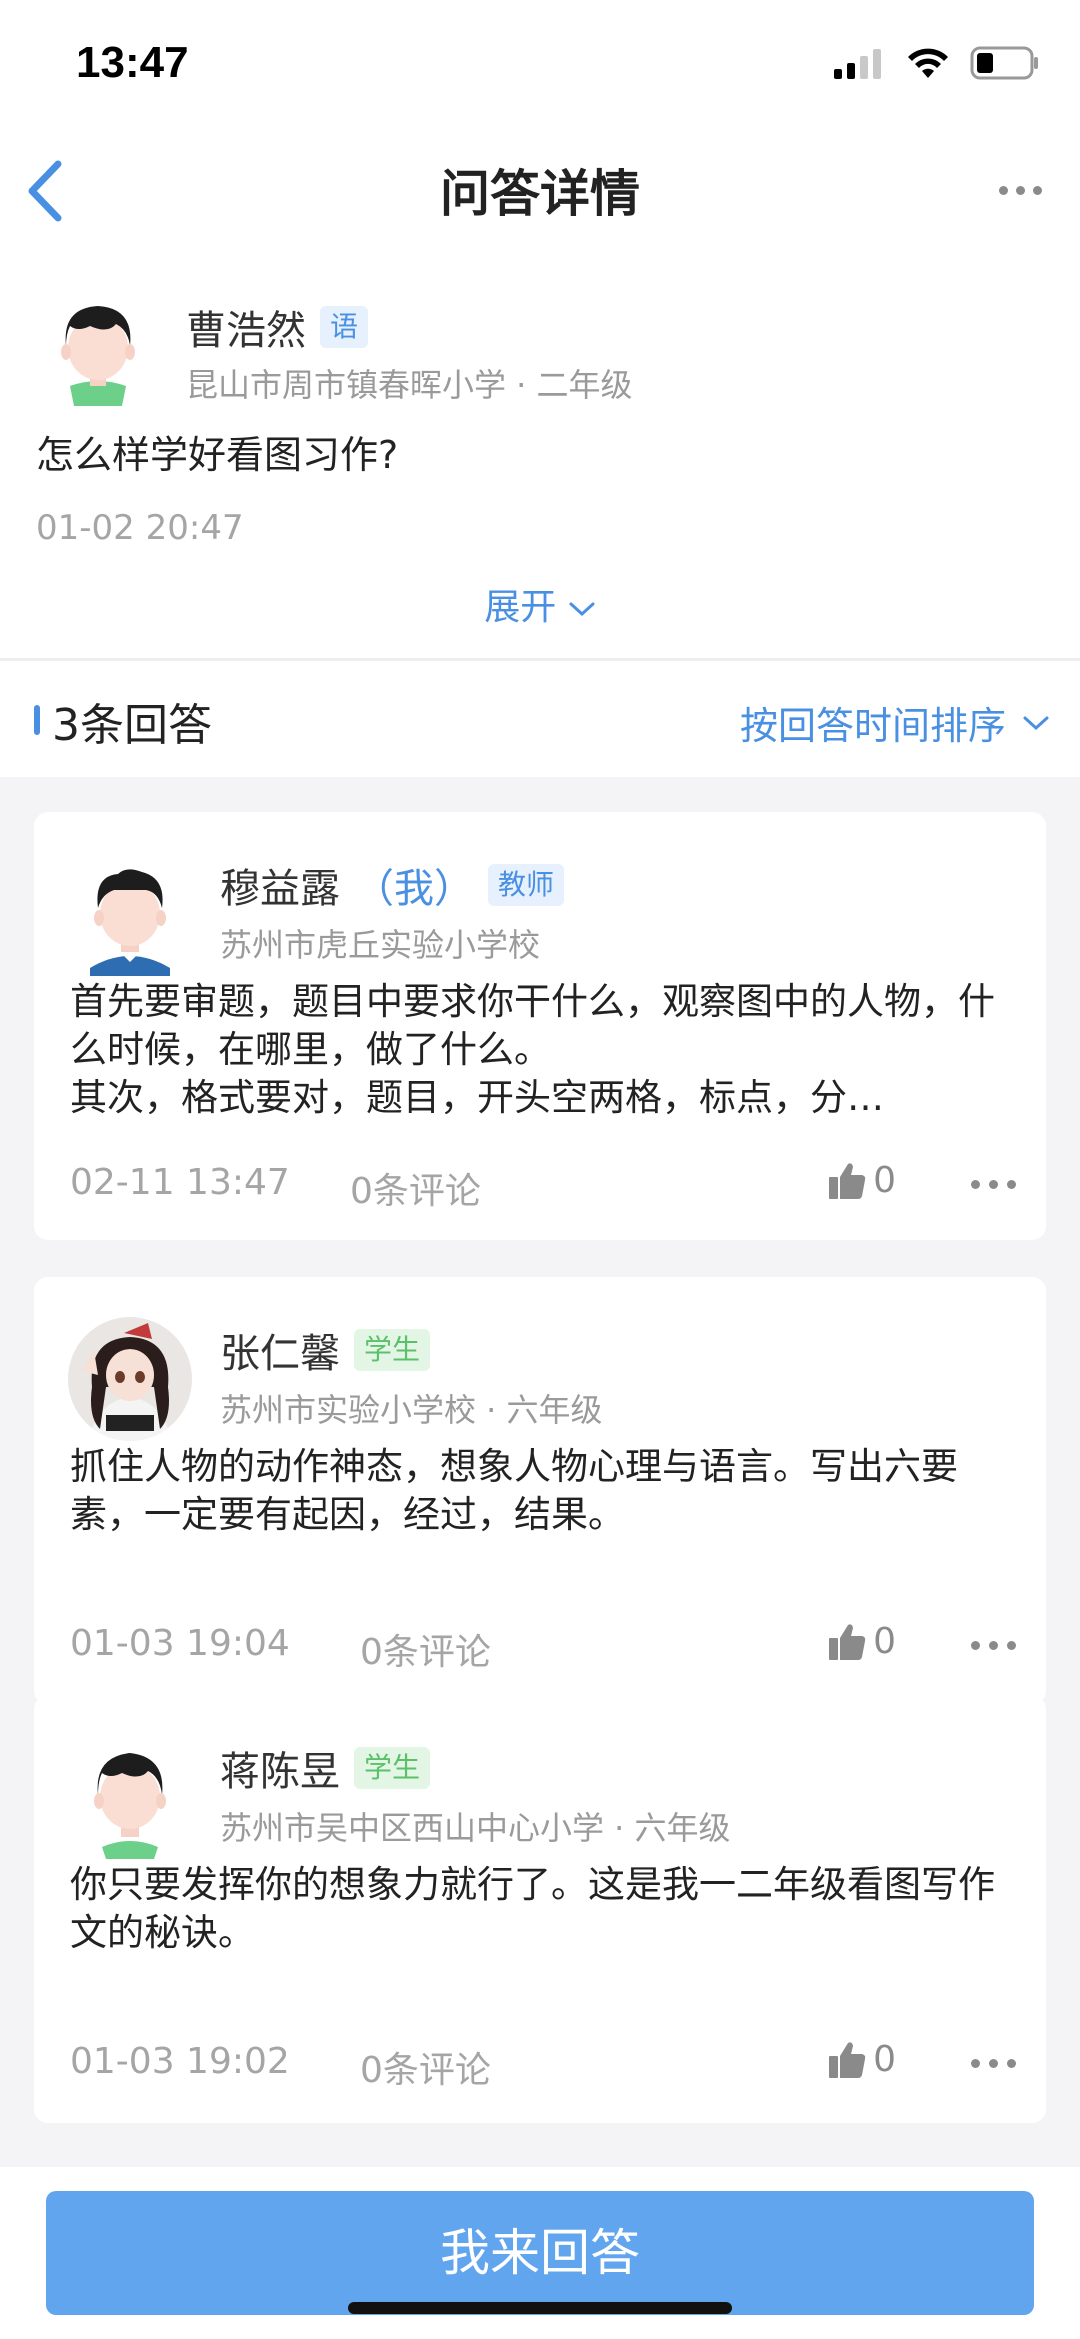 This screenshot has height=2339, width=1080. Describe the element at coordinates (180, 1643) in the screenshot. I see `answer-time: 01-03 19:04` at that location.